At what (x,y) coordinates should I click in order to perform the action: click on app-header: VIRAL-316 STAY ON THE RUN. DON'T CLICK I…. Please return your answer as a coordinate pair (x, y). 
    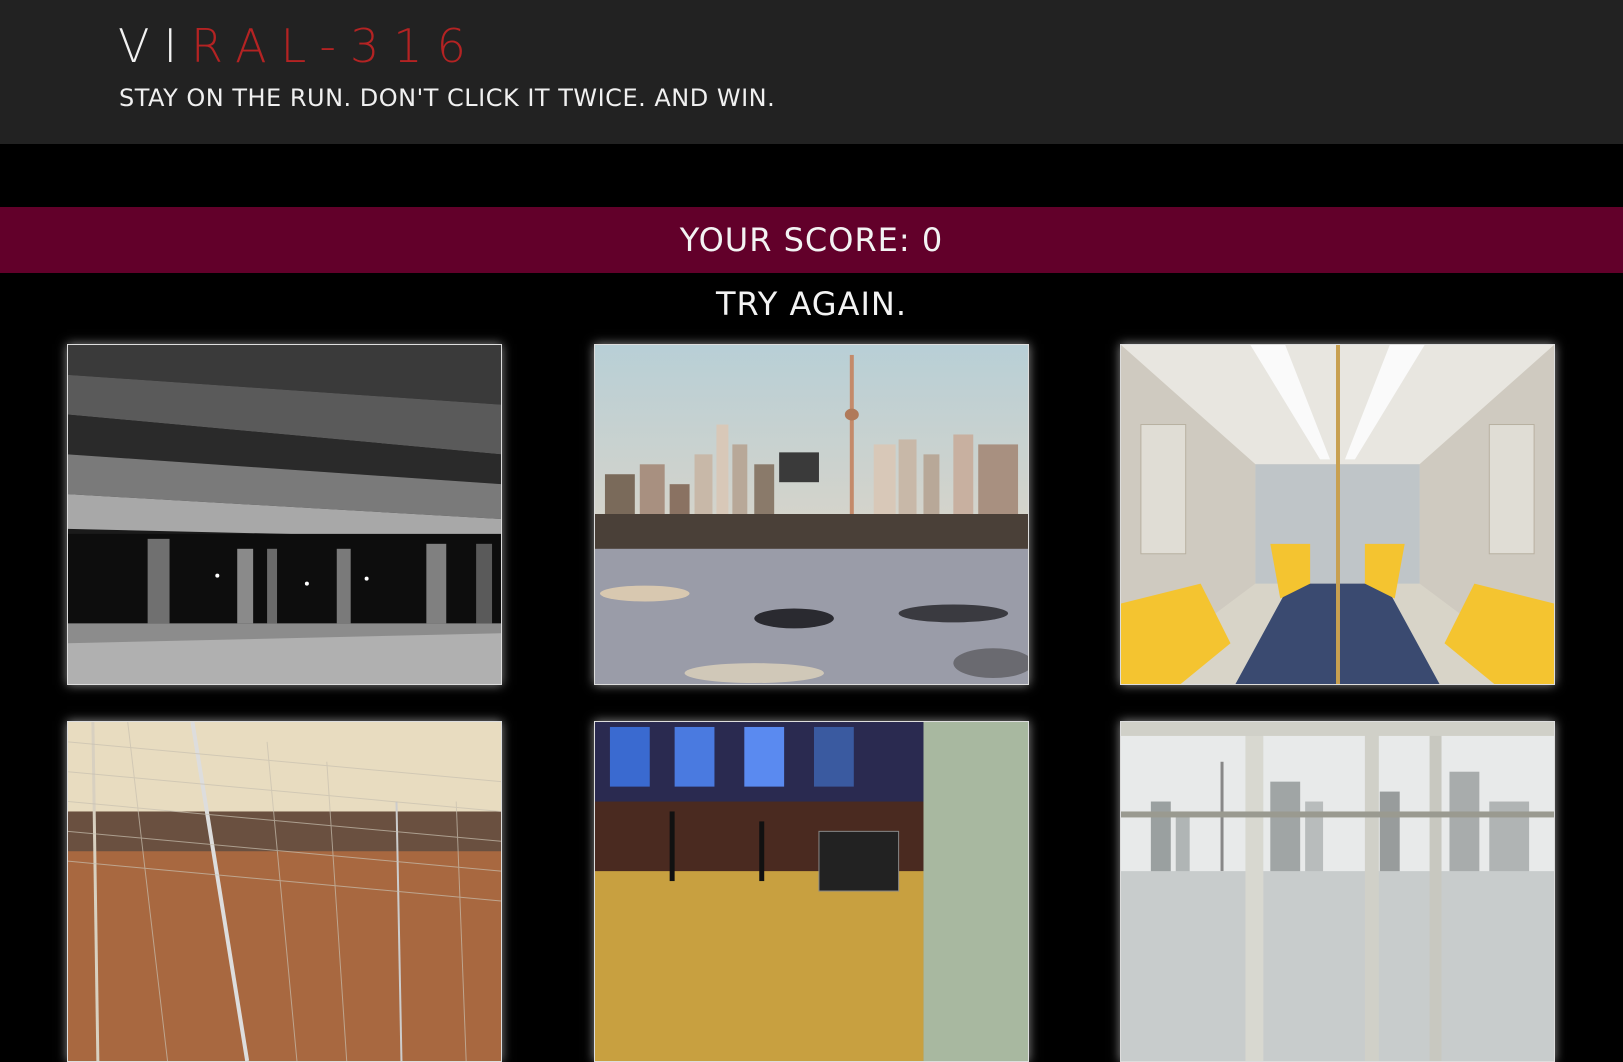
    Looking at the image, I should click on (811, 72).